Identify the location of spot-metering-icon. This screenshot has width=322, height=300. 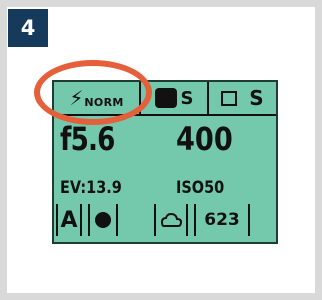
(103, 220).